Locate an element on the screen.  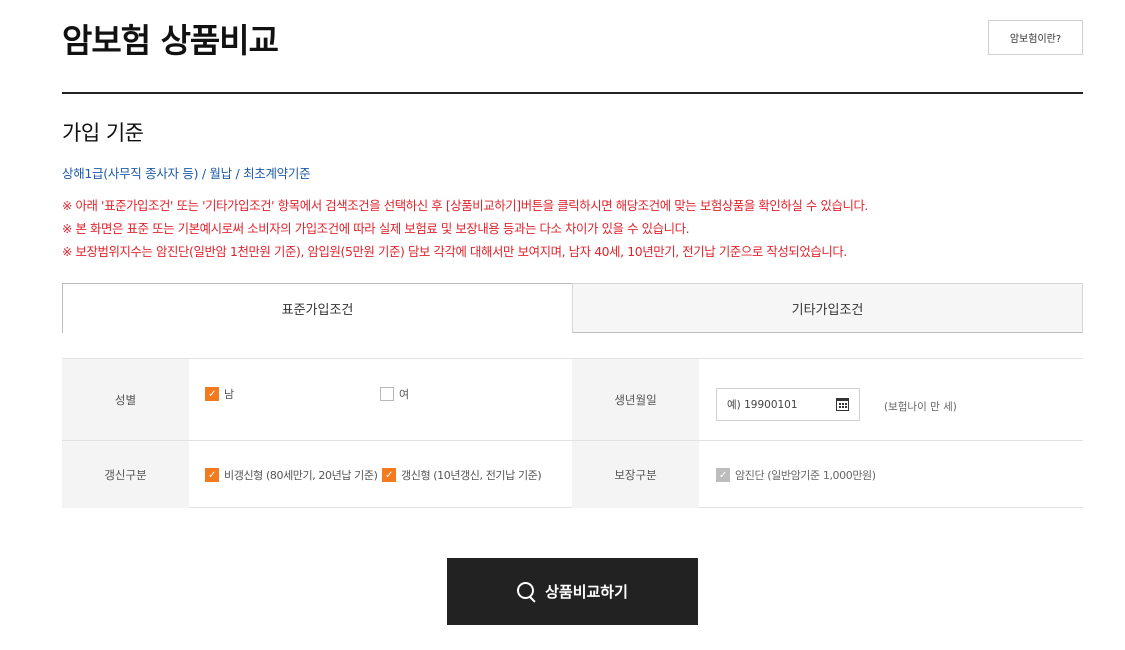
compare-products-button: 상품비교하기 is located at coordinates (572, 591).